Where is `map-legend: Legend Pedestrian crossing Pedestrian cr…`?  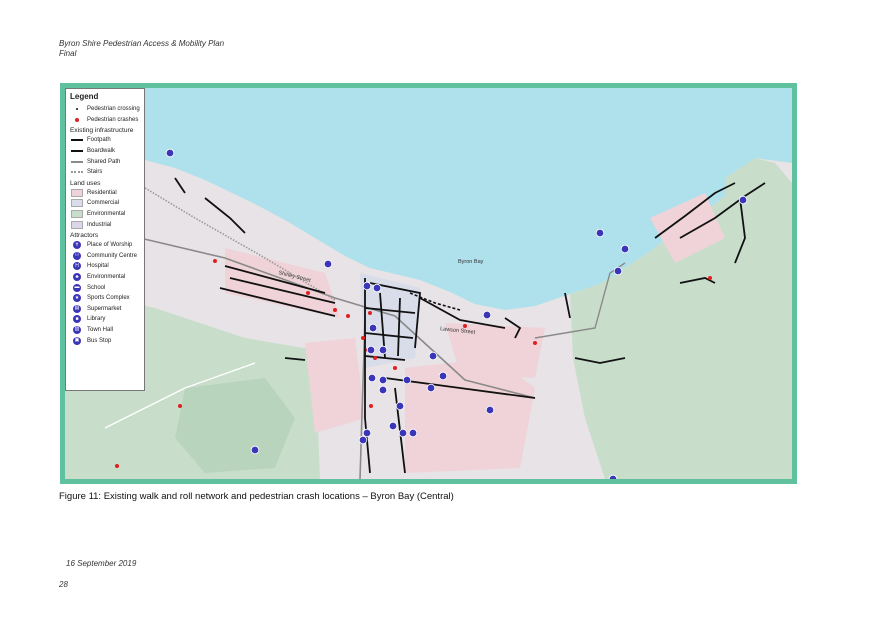 map-legend: Legend Pedestrian crossing Pedestrian cr… is located at coordinates (105, 239).